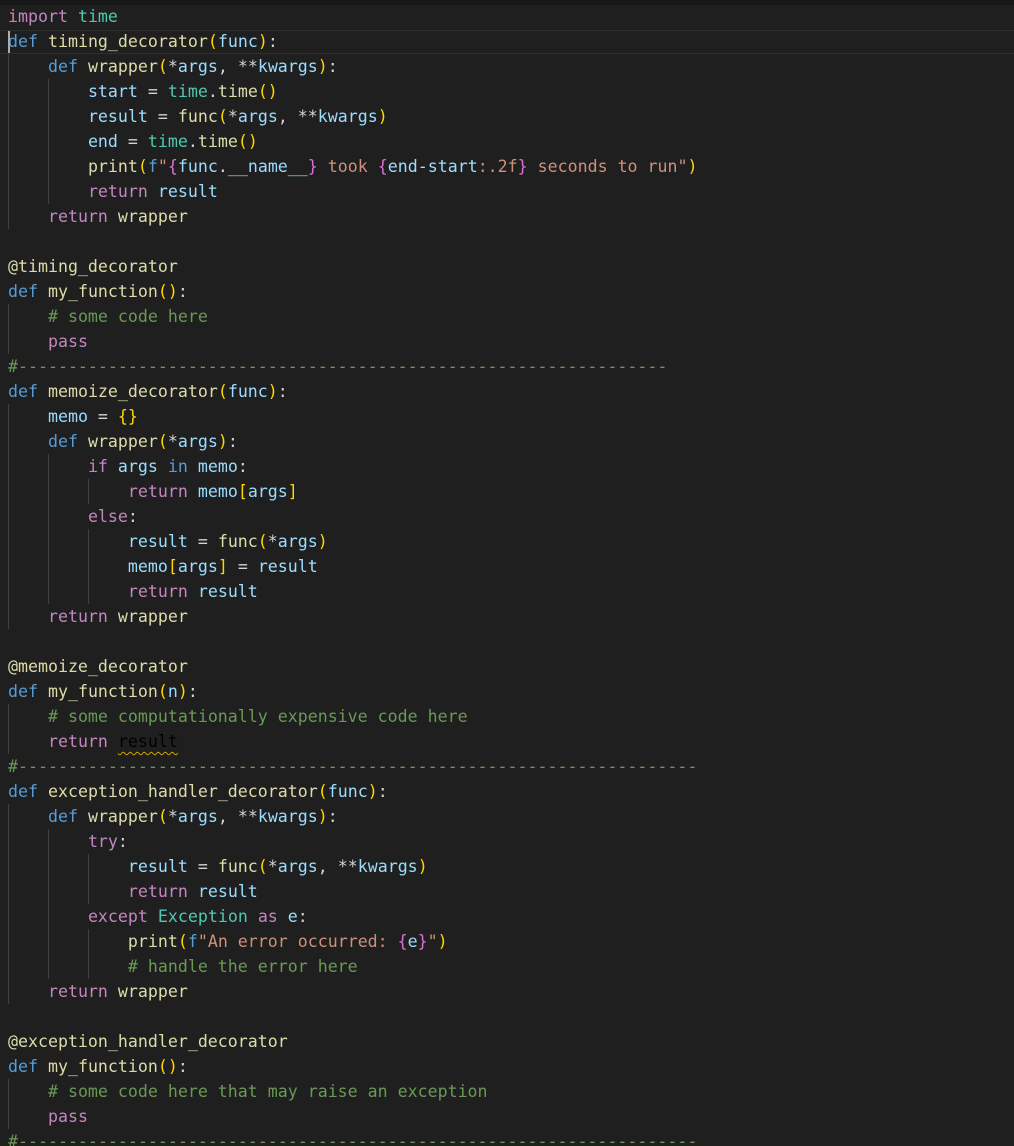 Image resolution: width=1014 pixels, height=1146 pixels. What do you see at coordinates (347, 116) in the screenshot?
I see `code-token-var: kwargs` at bounding box center [347, 116].